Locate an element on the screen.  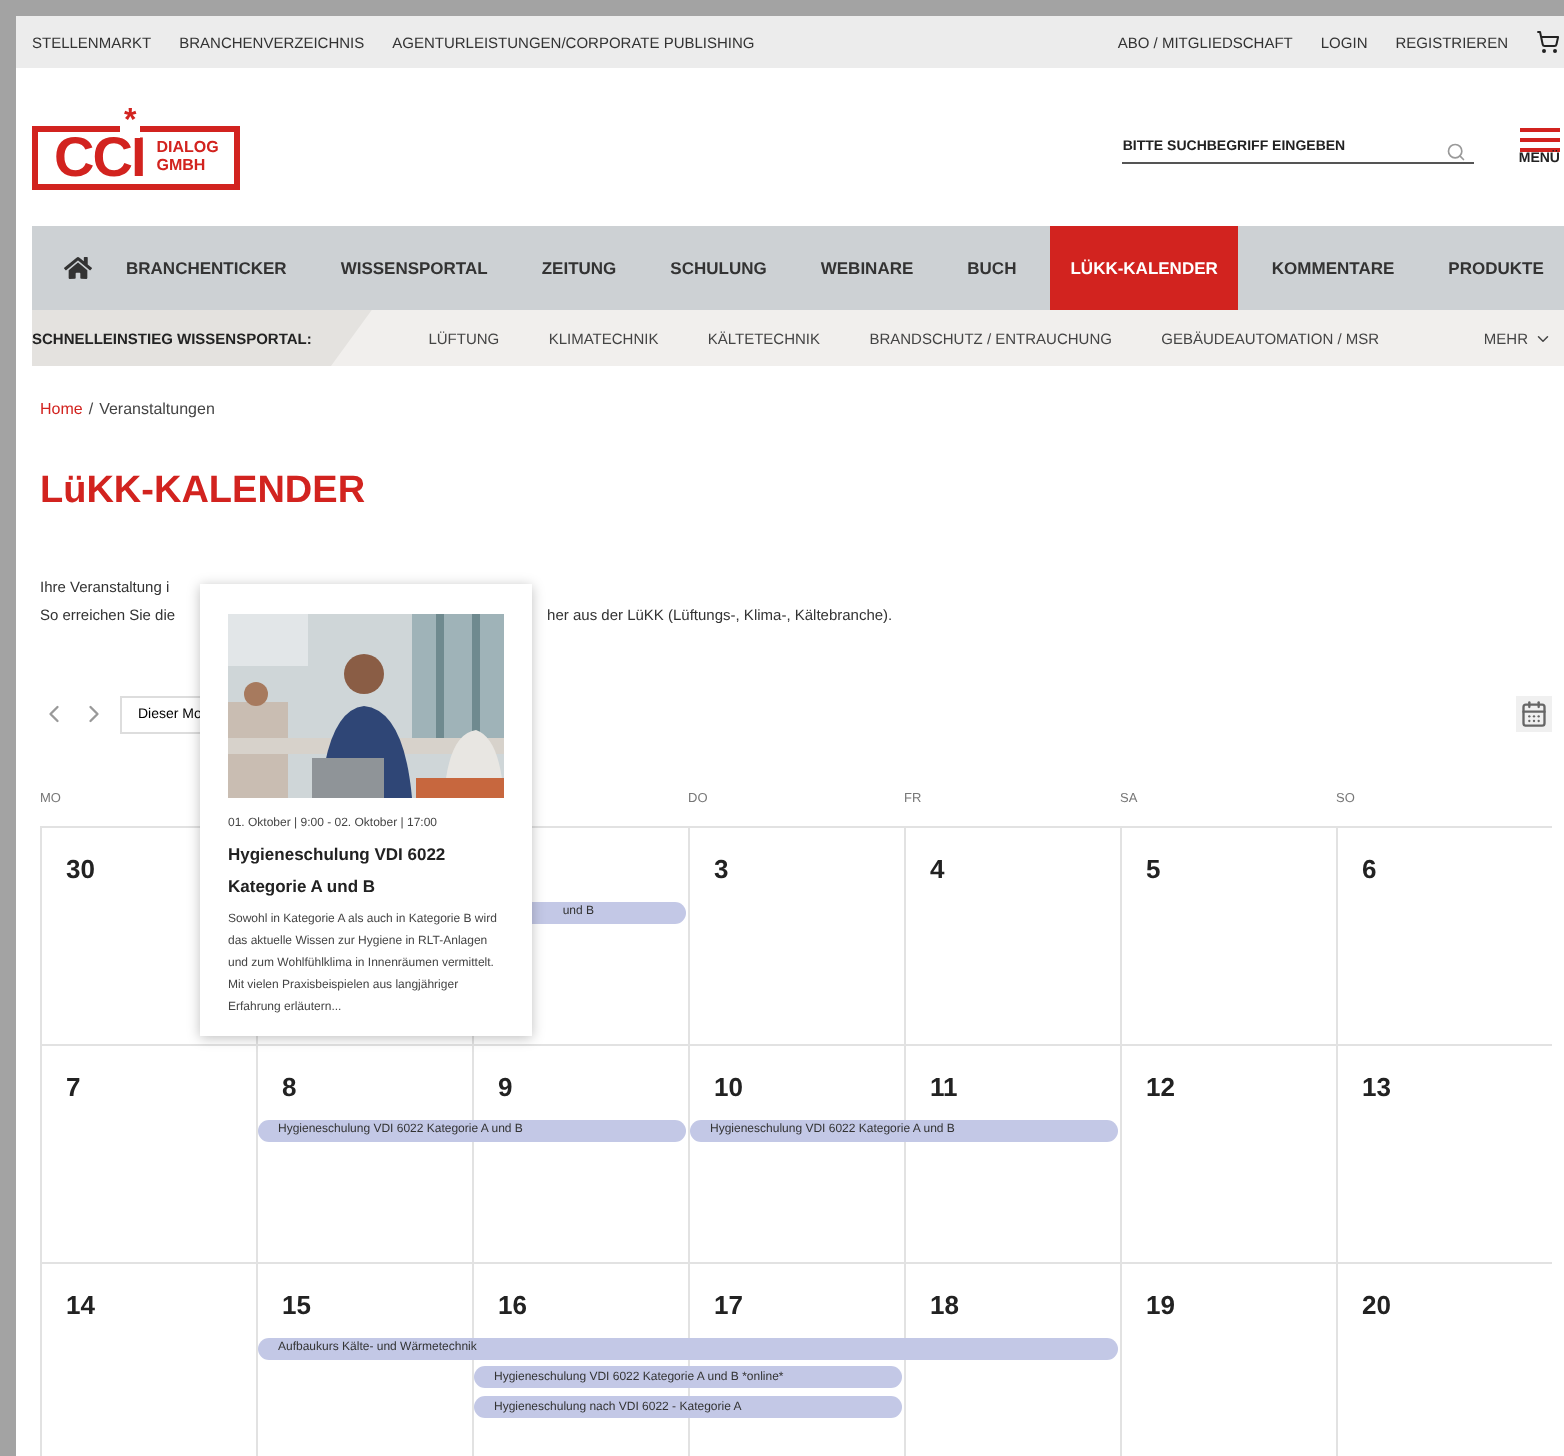
day-number: 11 is located at coordinates (944, 1087).